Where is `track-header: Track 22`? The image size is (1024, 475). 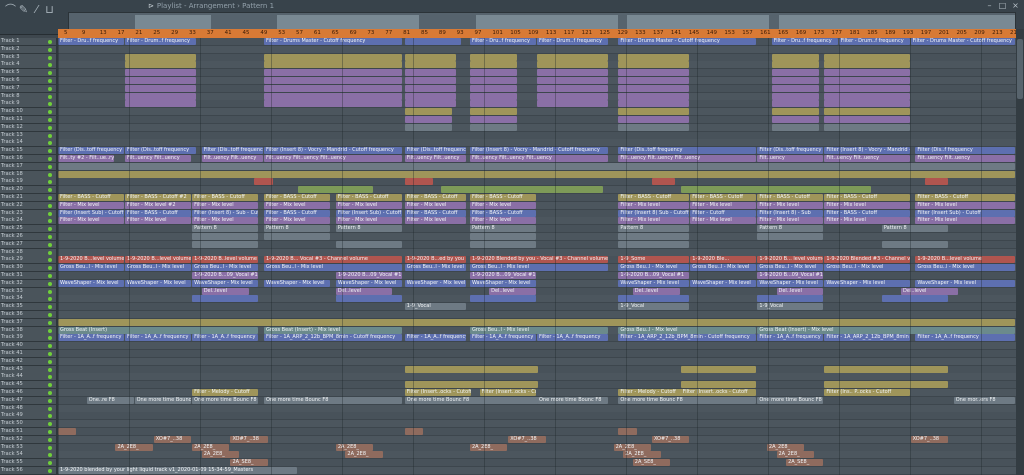 track-header: Track 22 is located at coordinates (28, 205).